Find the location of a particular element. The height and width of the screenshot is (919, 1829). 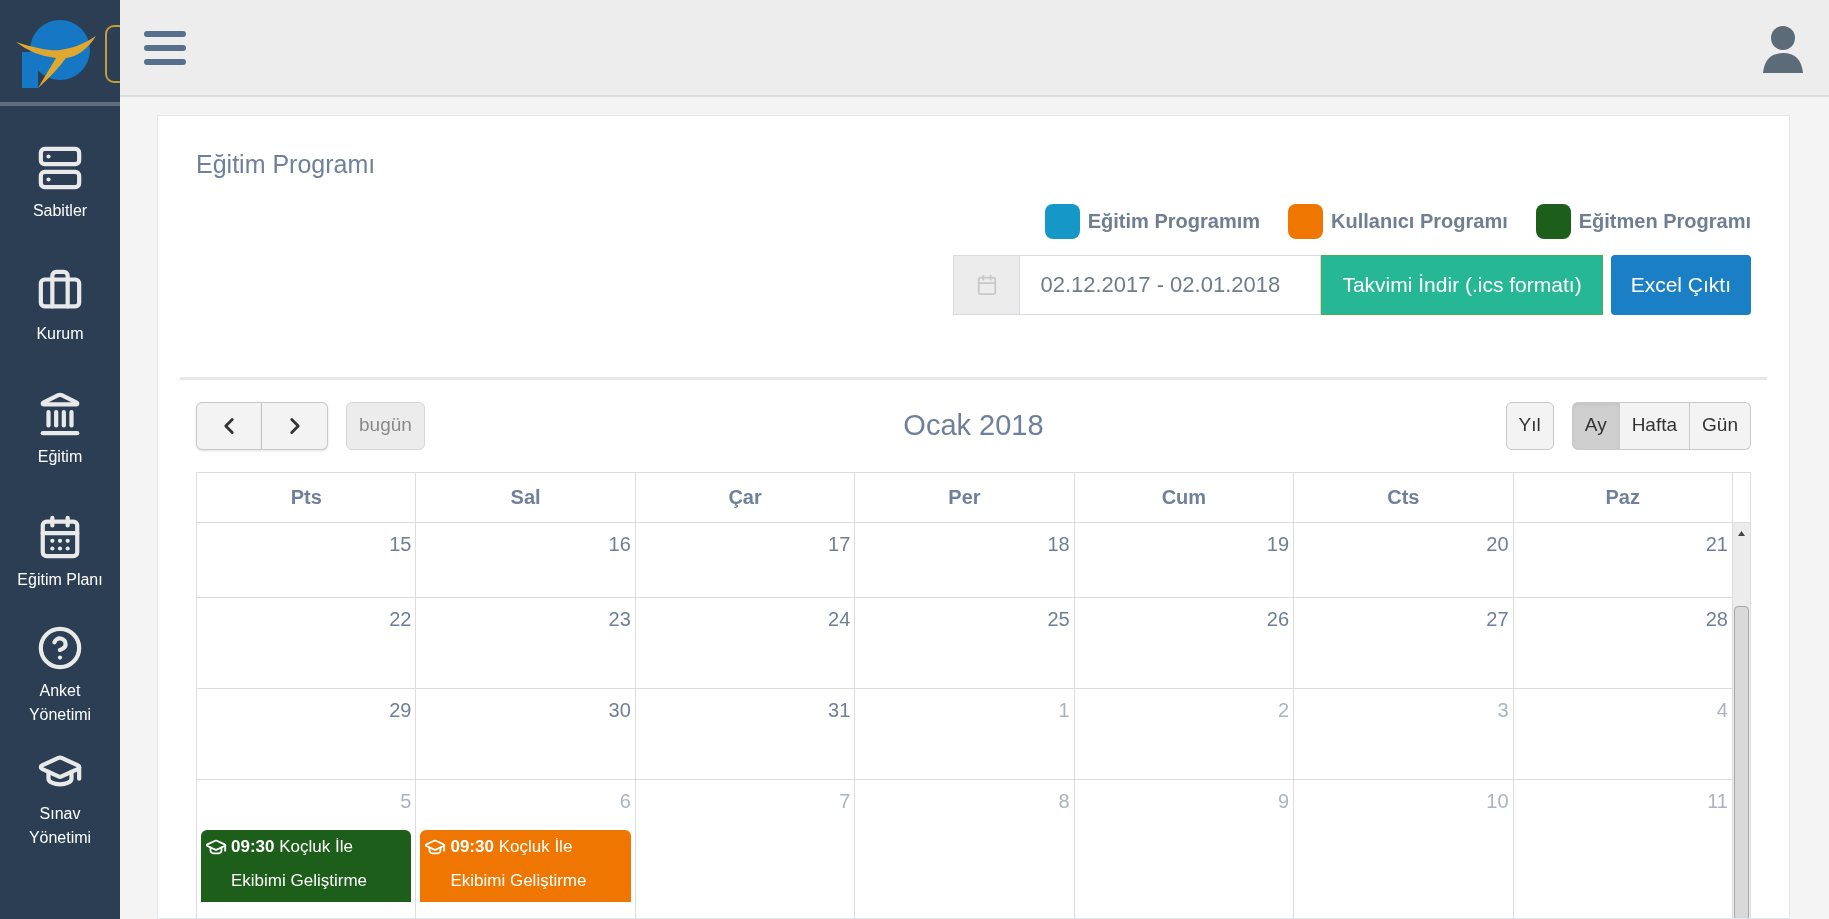

day-number: 7 is located at coordinates (845, 801).